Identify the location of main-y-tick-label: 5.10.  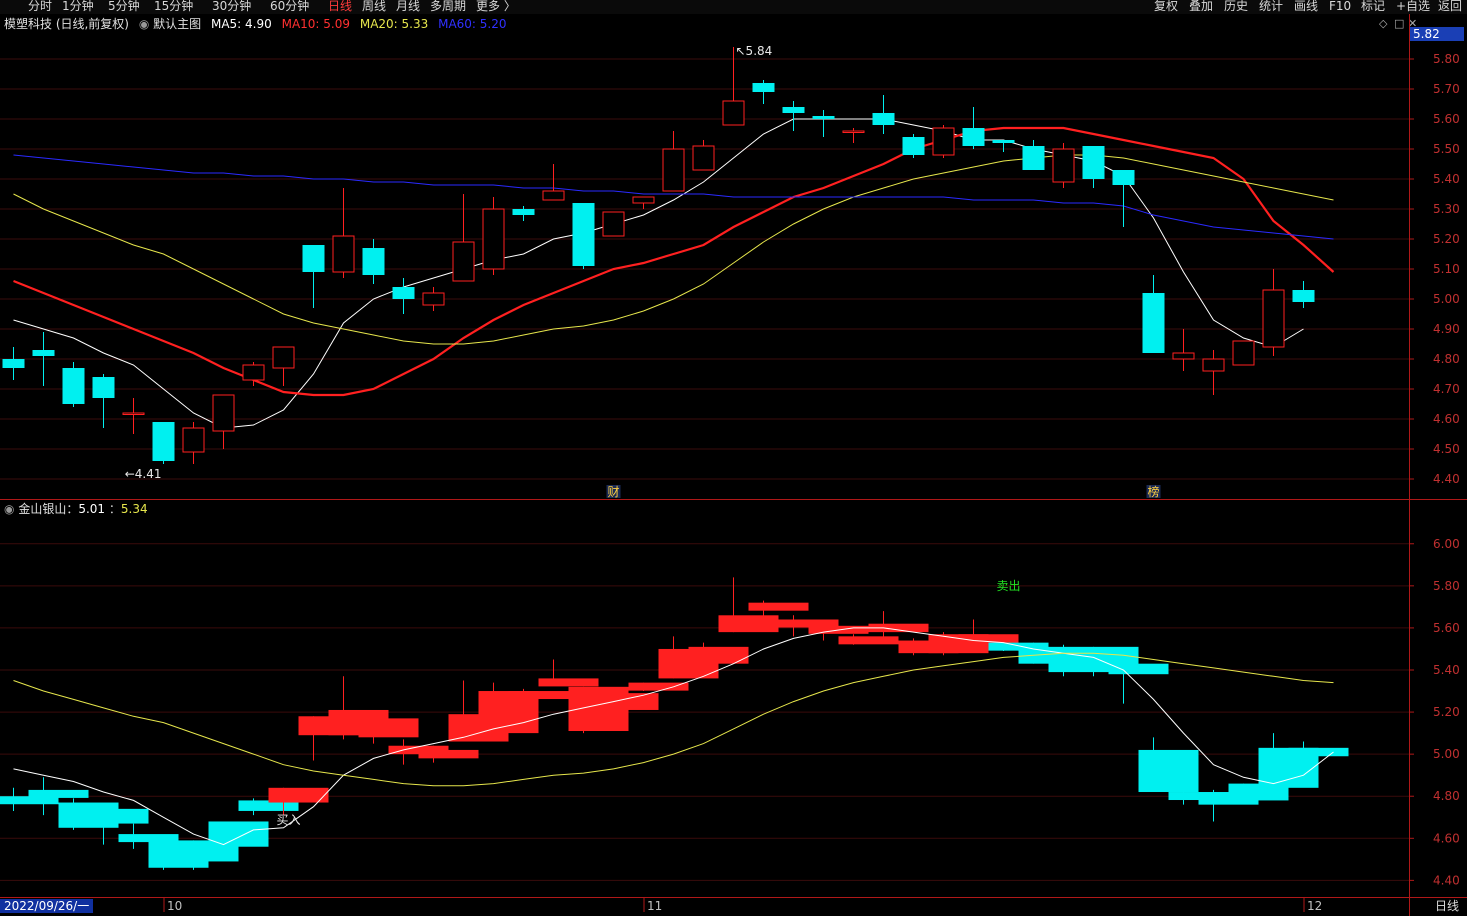
(1446, 269).